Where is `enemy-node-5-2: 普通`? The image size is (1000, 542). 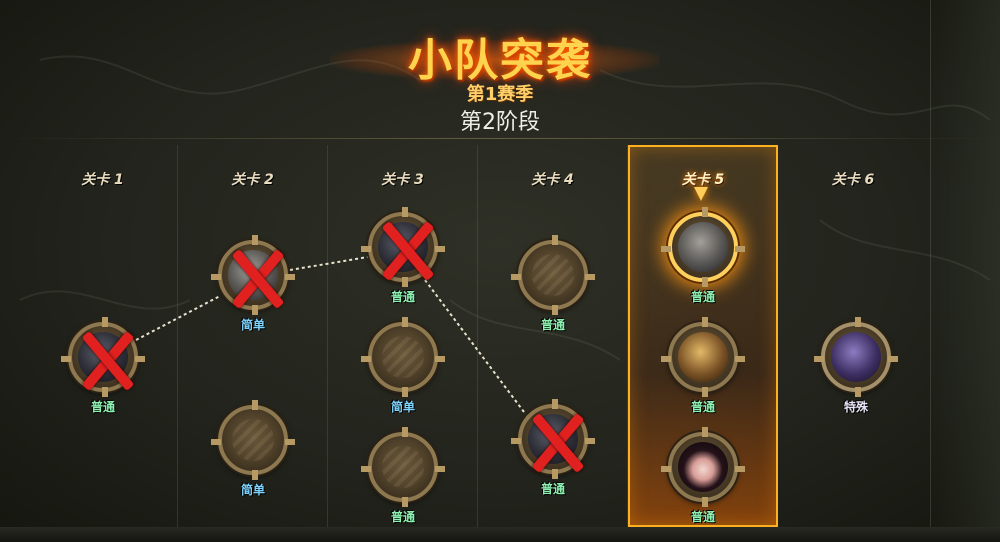
enemy-node-5-2: 普通 is located at coordinates (703, 367).